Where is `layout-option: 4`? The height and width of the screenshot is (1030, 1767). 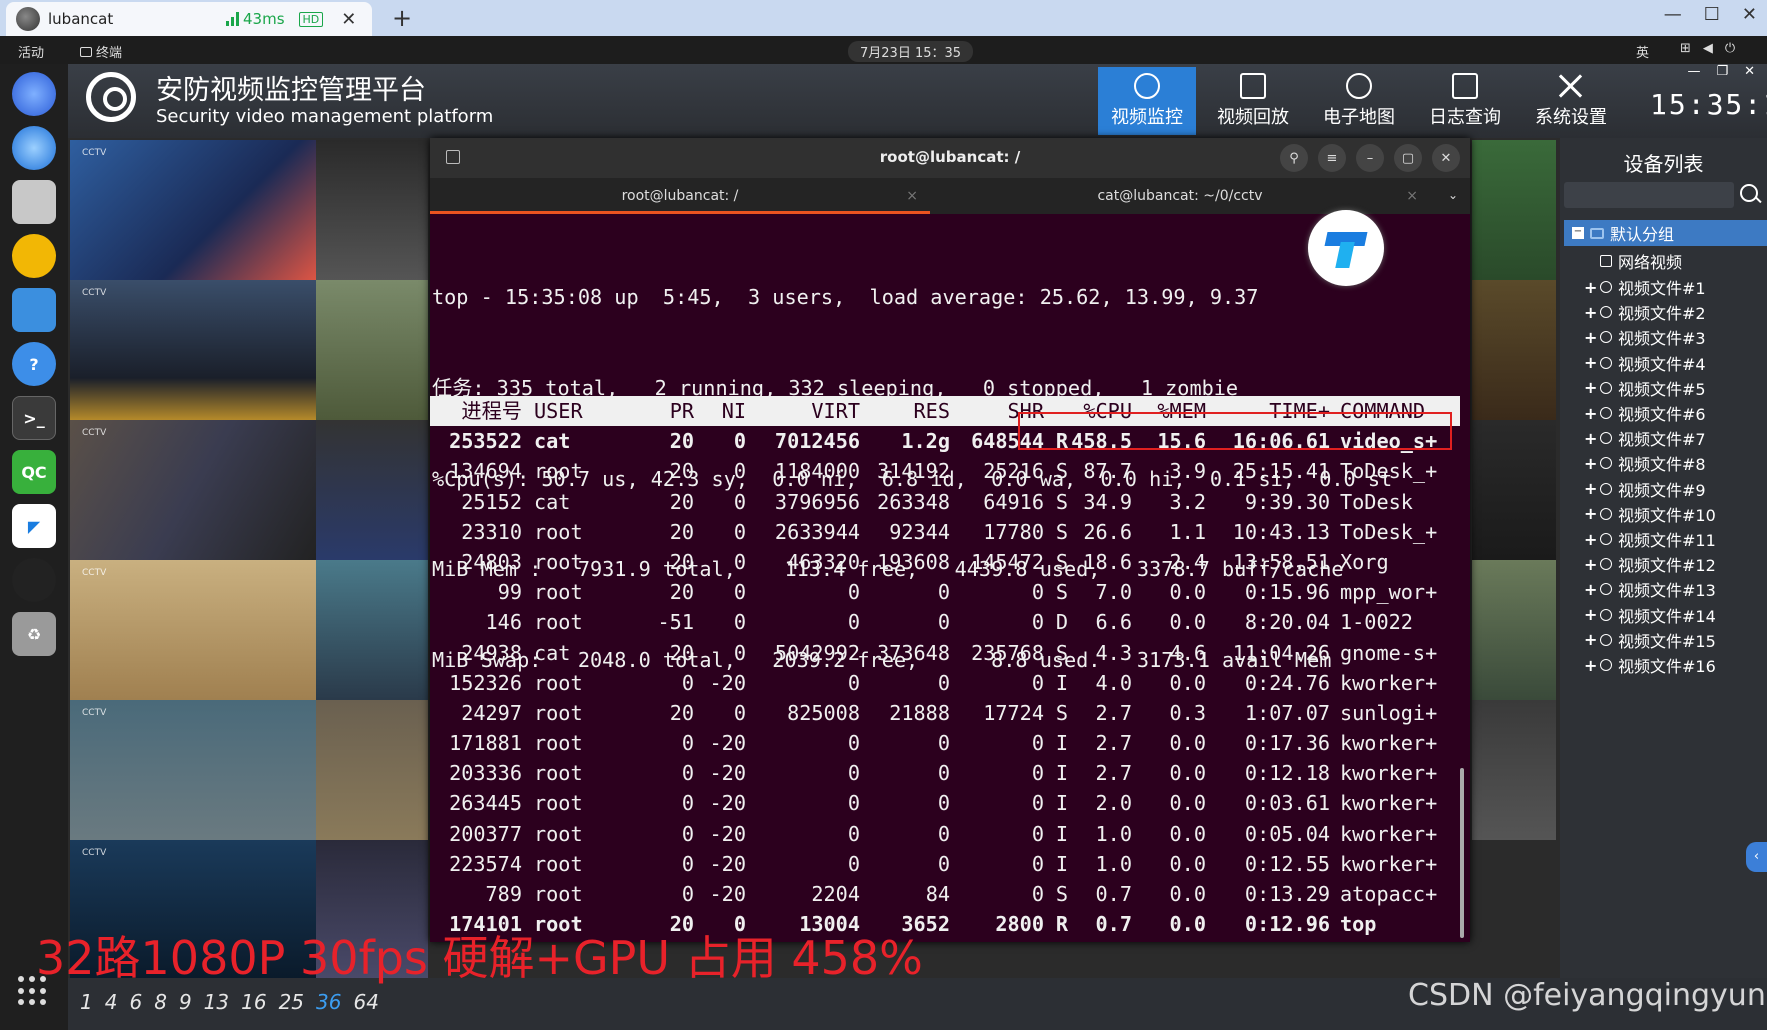
layout-option: 4 is located at coordinates (111, 1002).